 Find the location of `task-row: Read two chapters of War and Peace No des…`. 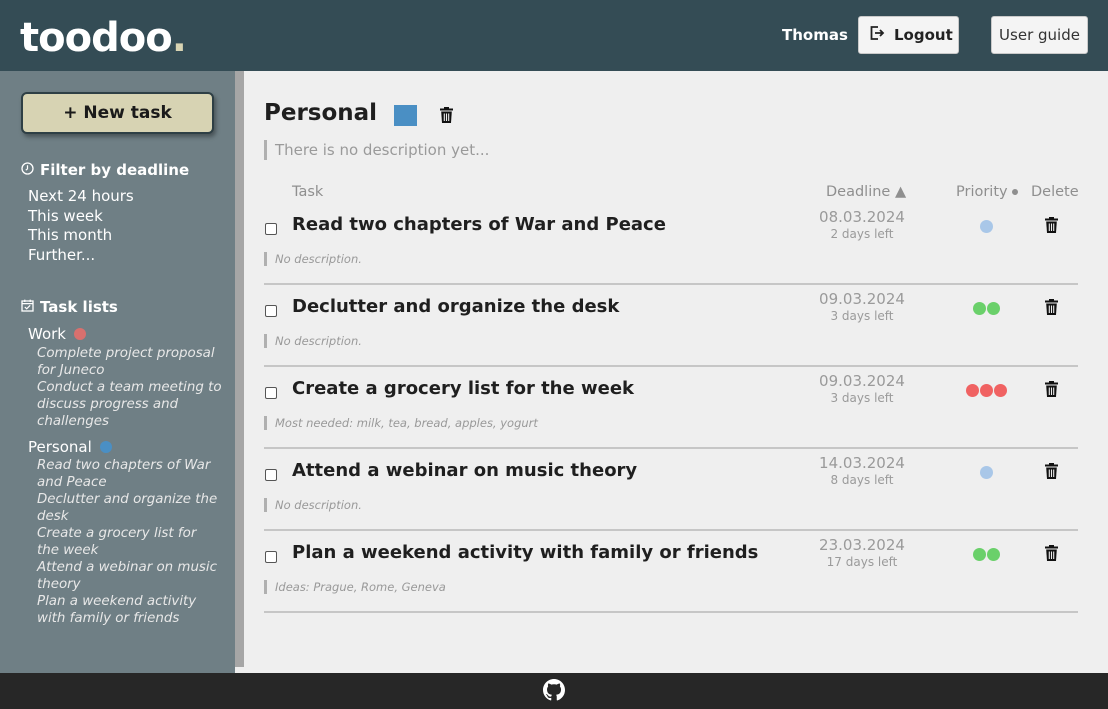

task-row: Read two chapters of War and Peace No des… is located at coordinates (671, 244).